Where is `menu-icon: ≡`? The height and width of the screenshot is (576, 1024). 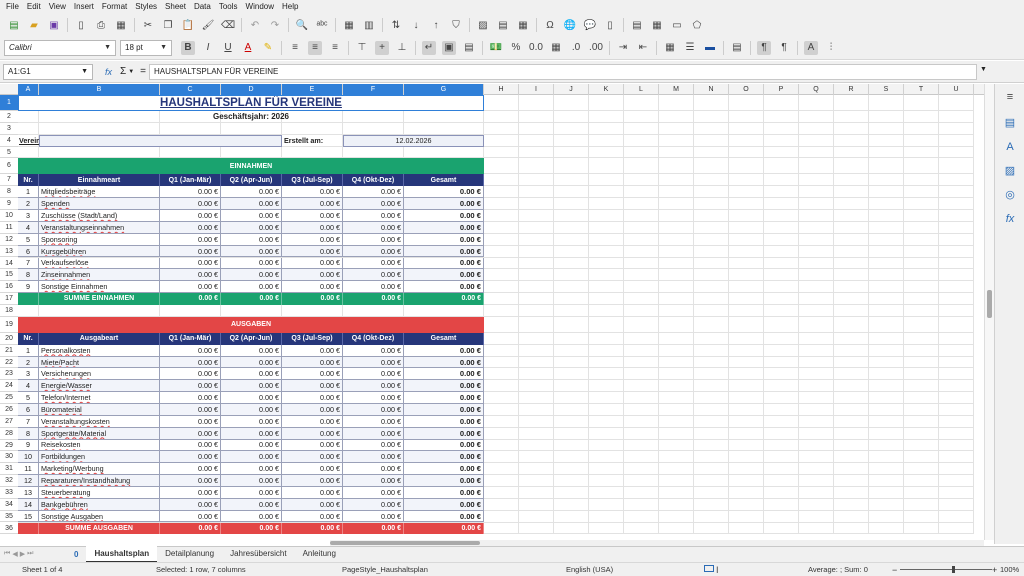 menu-icon: ≡ is located at coordinates (1010, 97).